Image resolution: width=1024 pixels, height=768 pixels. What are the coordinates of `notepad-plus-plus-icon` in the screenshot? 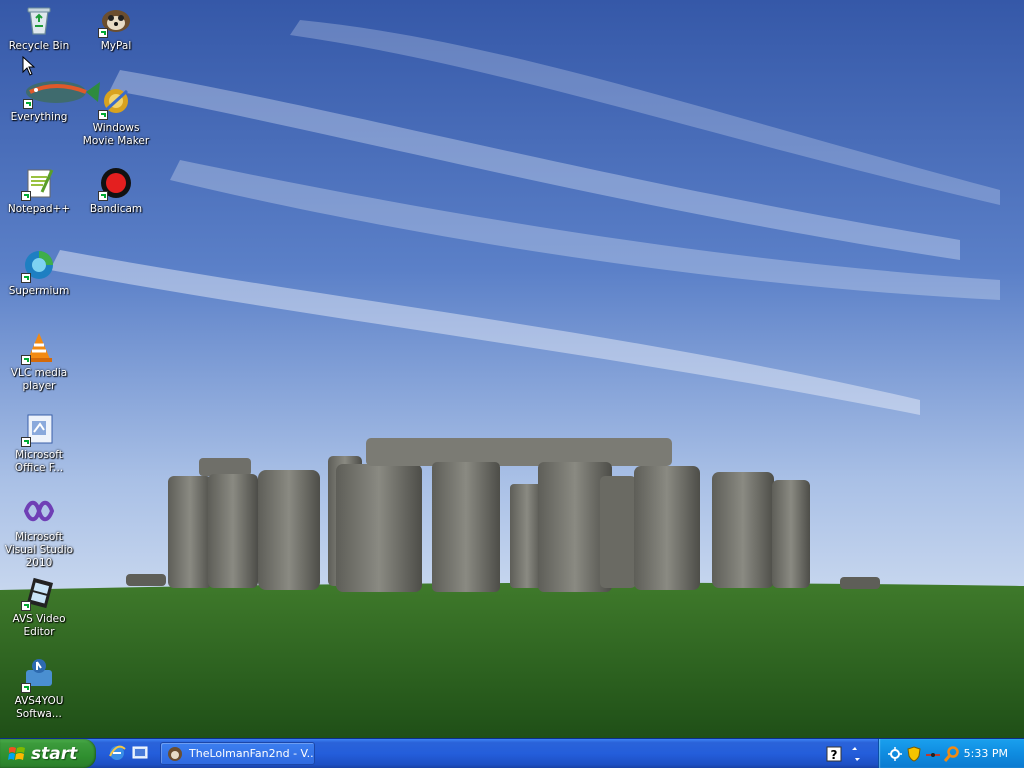 It's located at (38, 183).